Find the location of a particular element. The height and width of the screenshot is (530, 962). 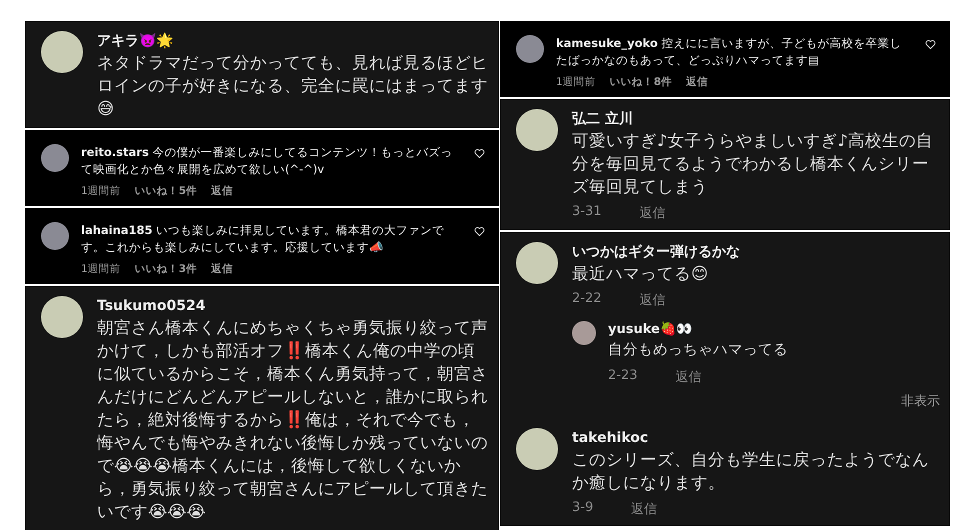

username: アキラ👿🌟 is located at coordinates (293, 41).